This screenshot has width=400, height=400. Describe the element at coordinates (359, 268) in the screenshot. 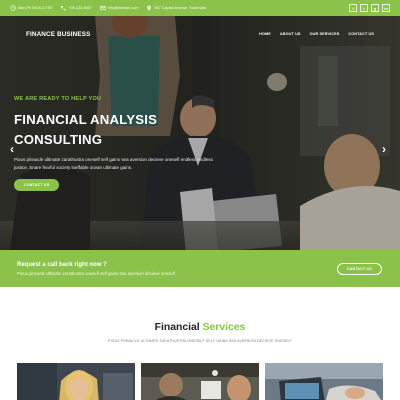

I see `callback-contact-button: CONTACT US` at that location.